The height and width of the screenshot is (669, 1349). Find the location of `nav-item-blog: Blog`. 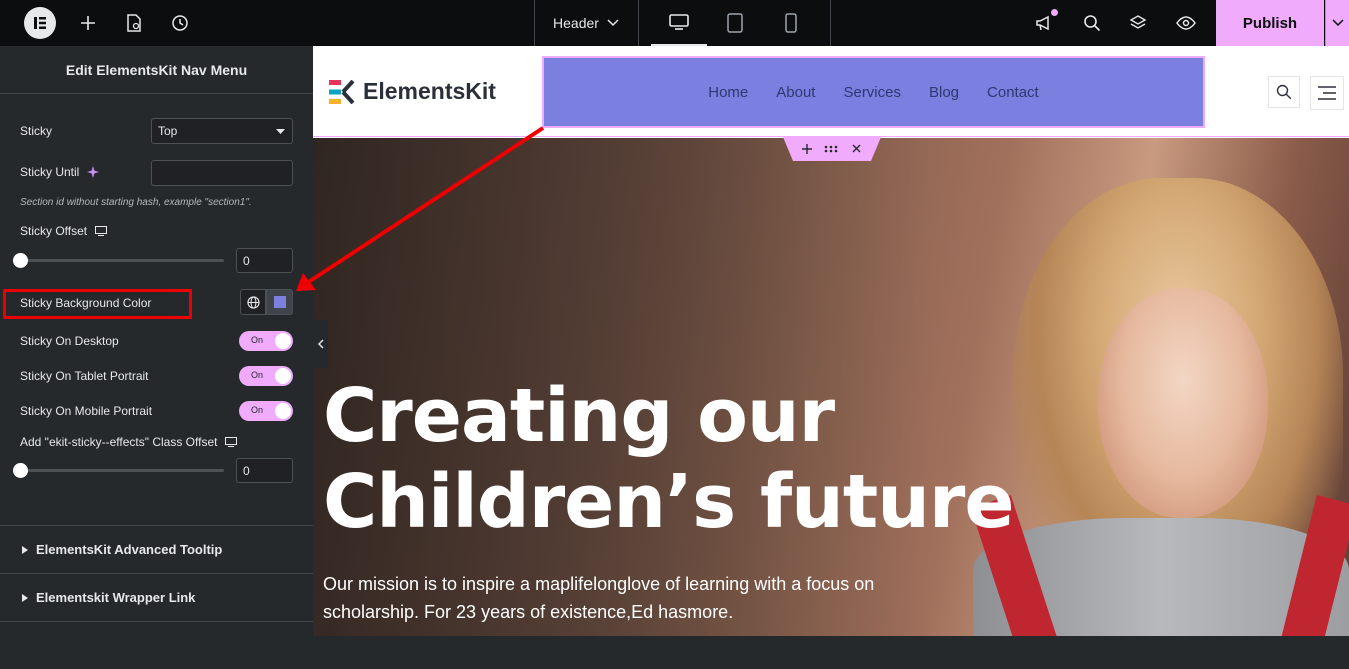

nav-item-blog: Blog is located at coordinates (944, 92).